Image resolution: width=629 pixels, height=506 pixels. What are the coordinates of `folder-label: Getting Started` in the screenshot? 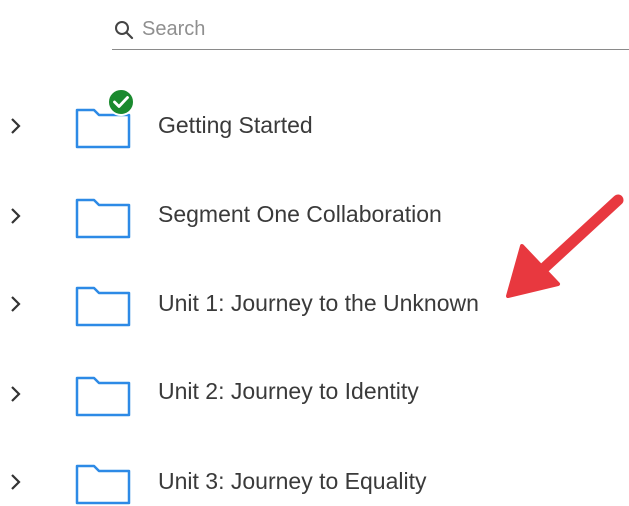 It's located at (235, 125).